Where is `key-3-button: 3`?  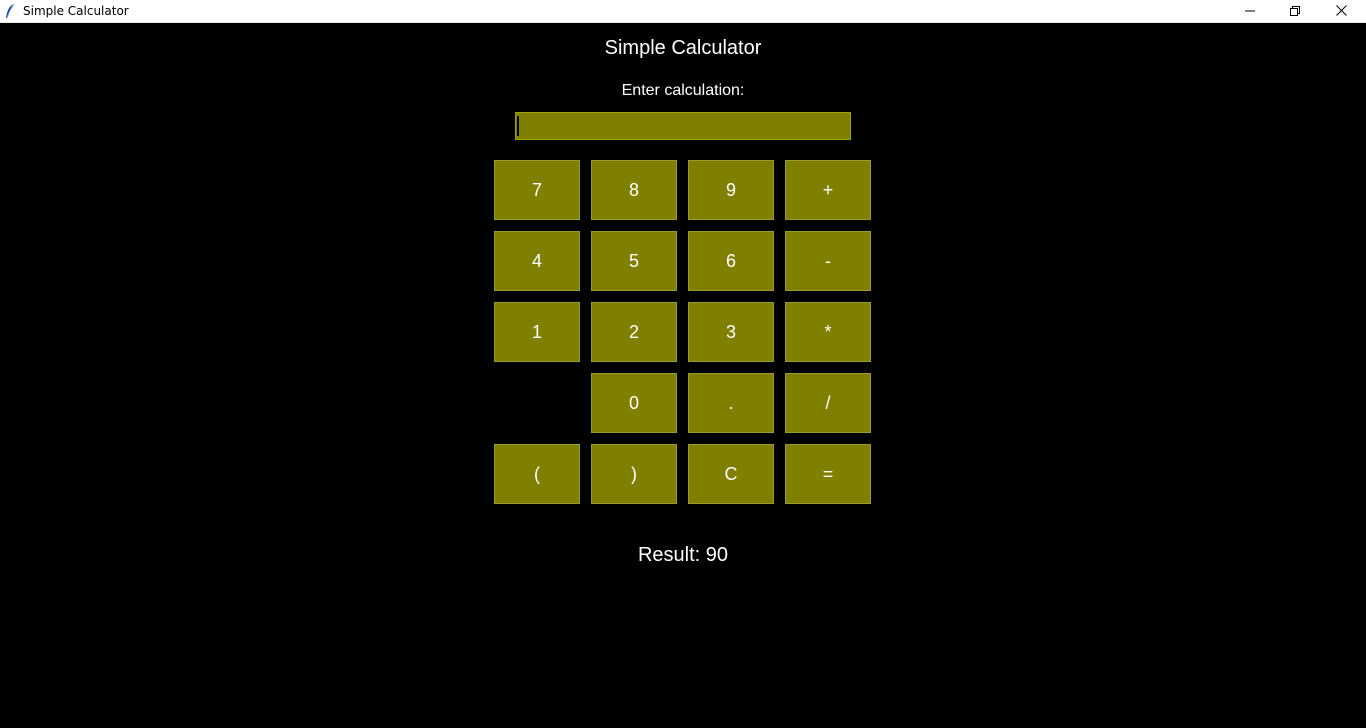
key-3-button: 3 is located at coordinates (731, 332).